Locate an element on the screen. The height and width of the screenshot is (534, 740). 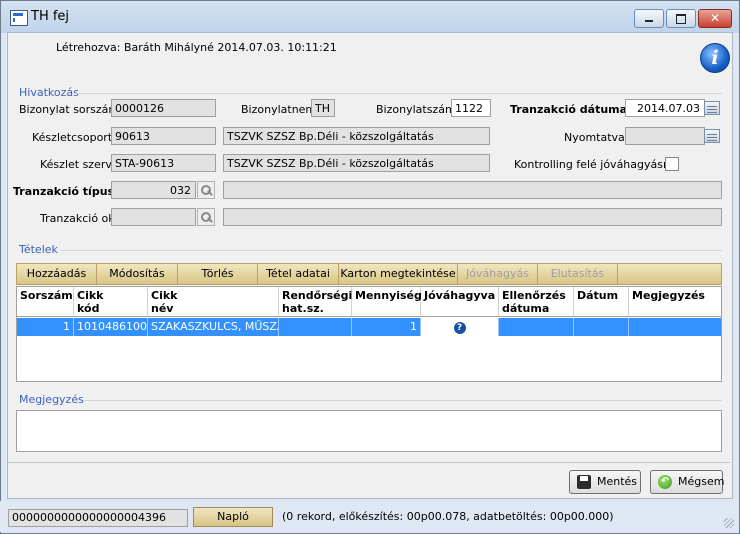
cell-jovahagyva: ? is located at coordinates (460, 327).